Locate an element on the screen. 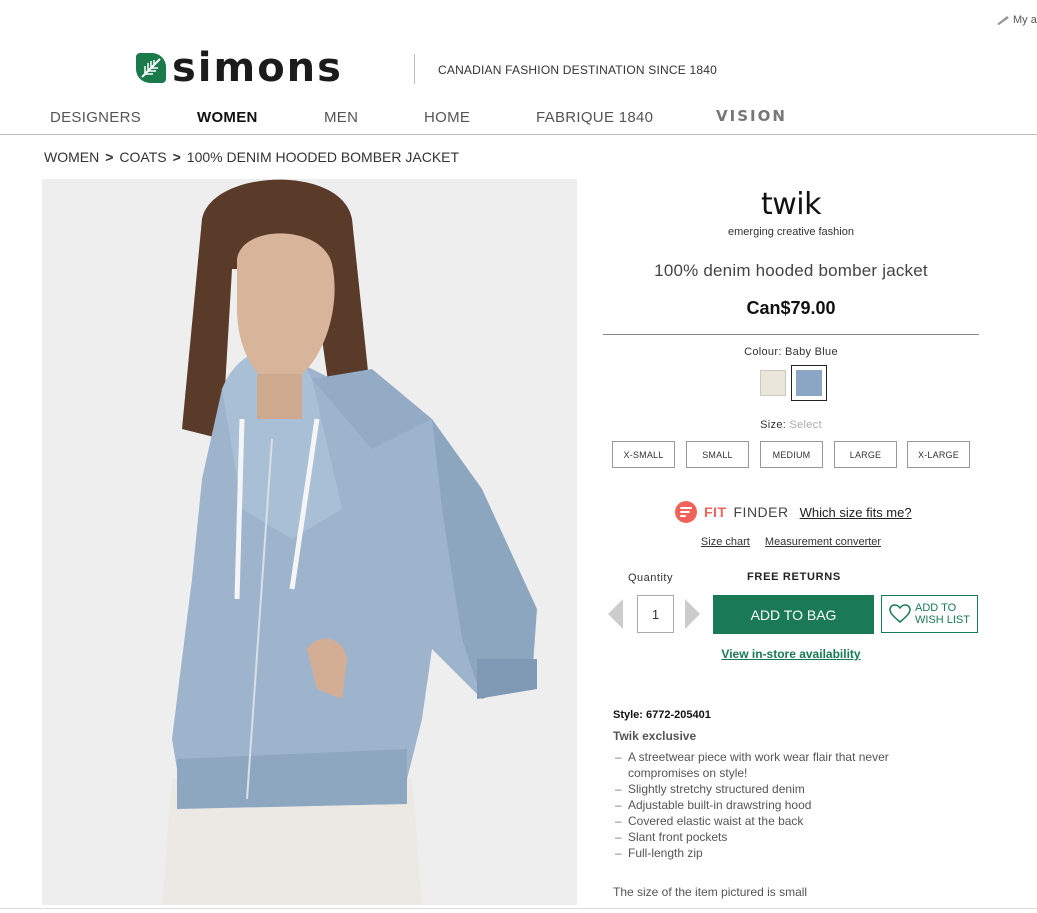  size-line: Size: Select is located at coordinates (791, 425).